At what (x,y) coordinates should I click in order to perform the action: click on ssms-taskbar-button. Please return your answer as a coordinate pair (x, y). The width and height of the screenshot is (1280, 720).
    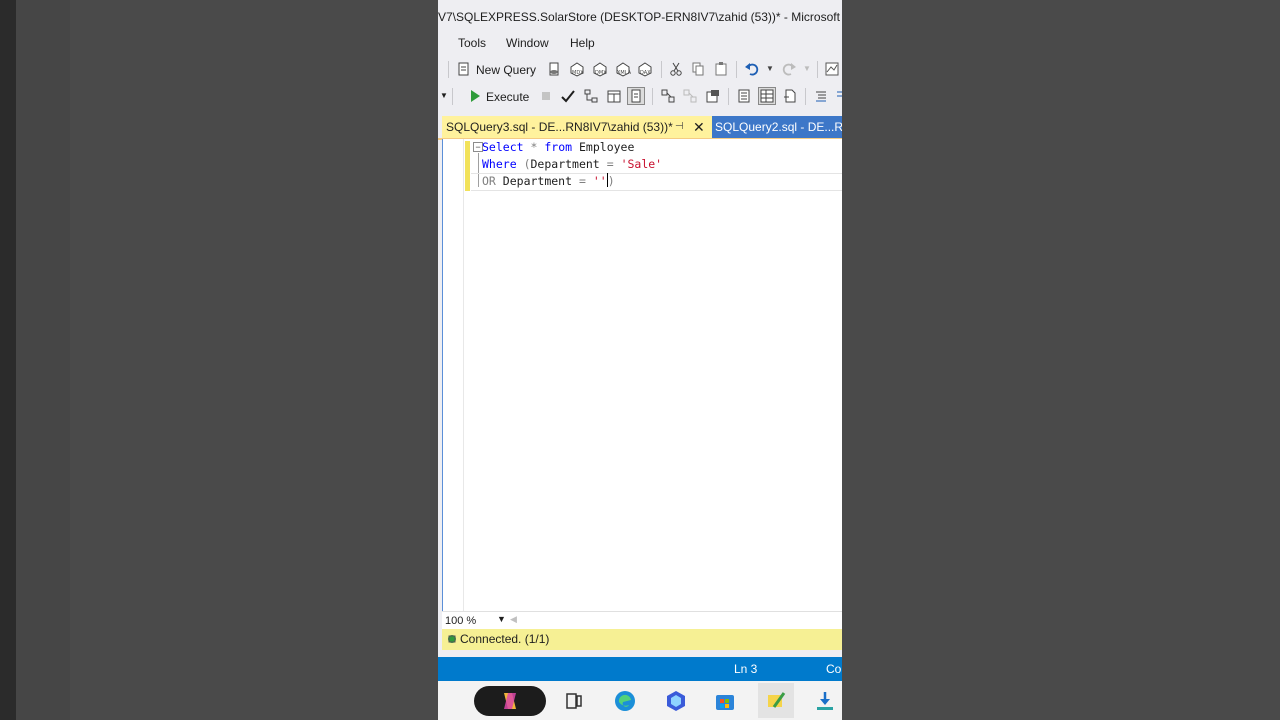
    Looking at the image, I should click on (776, 700).